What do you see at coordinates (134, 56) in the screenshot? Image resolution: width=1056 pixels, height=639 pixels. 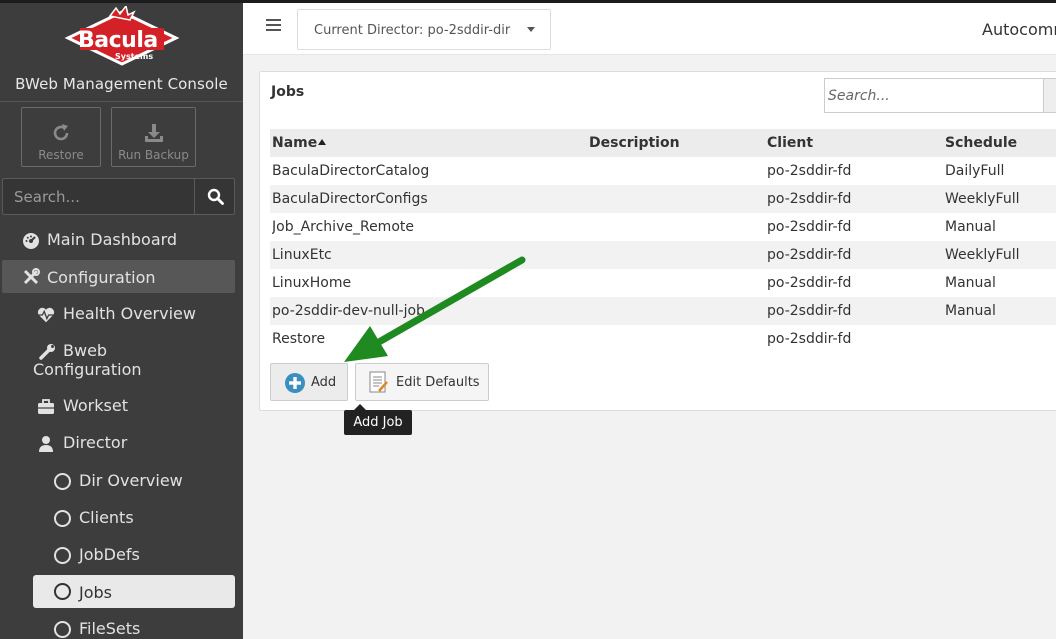 I see `logo-subtext: Systems` at bounding box center [134, 56].